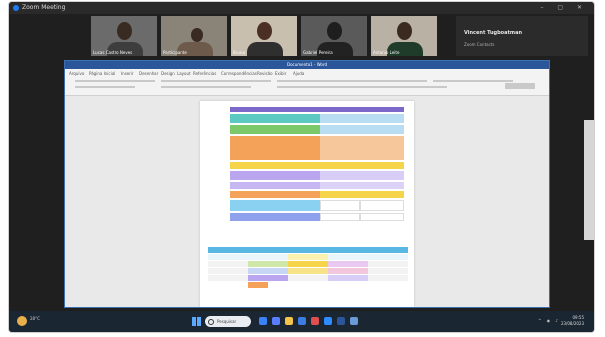 Image resolution: width=605 pixels, height=337 pixels. Describe the element at coordinates (479, 44) in the screenshot. I see `speaker-subtitle: Zoom Contacts` at that location.